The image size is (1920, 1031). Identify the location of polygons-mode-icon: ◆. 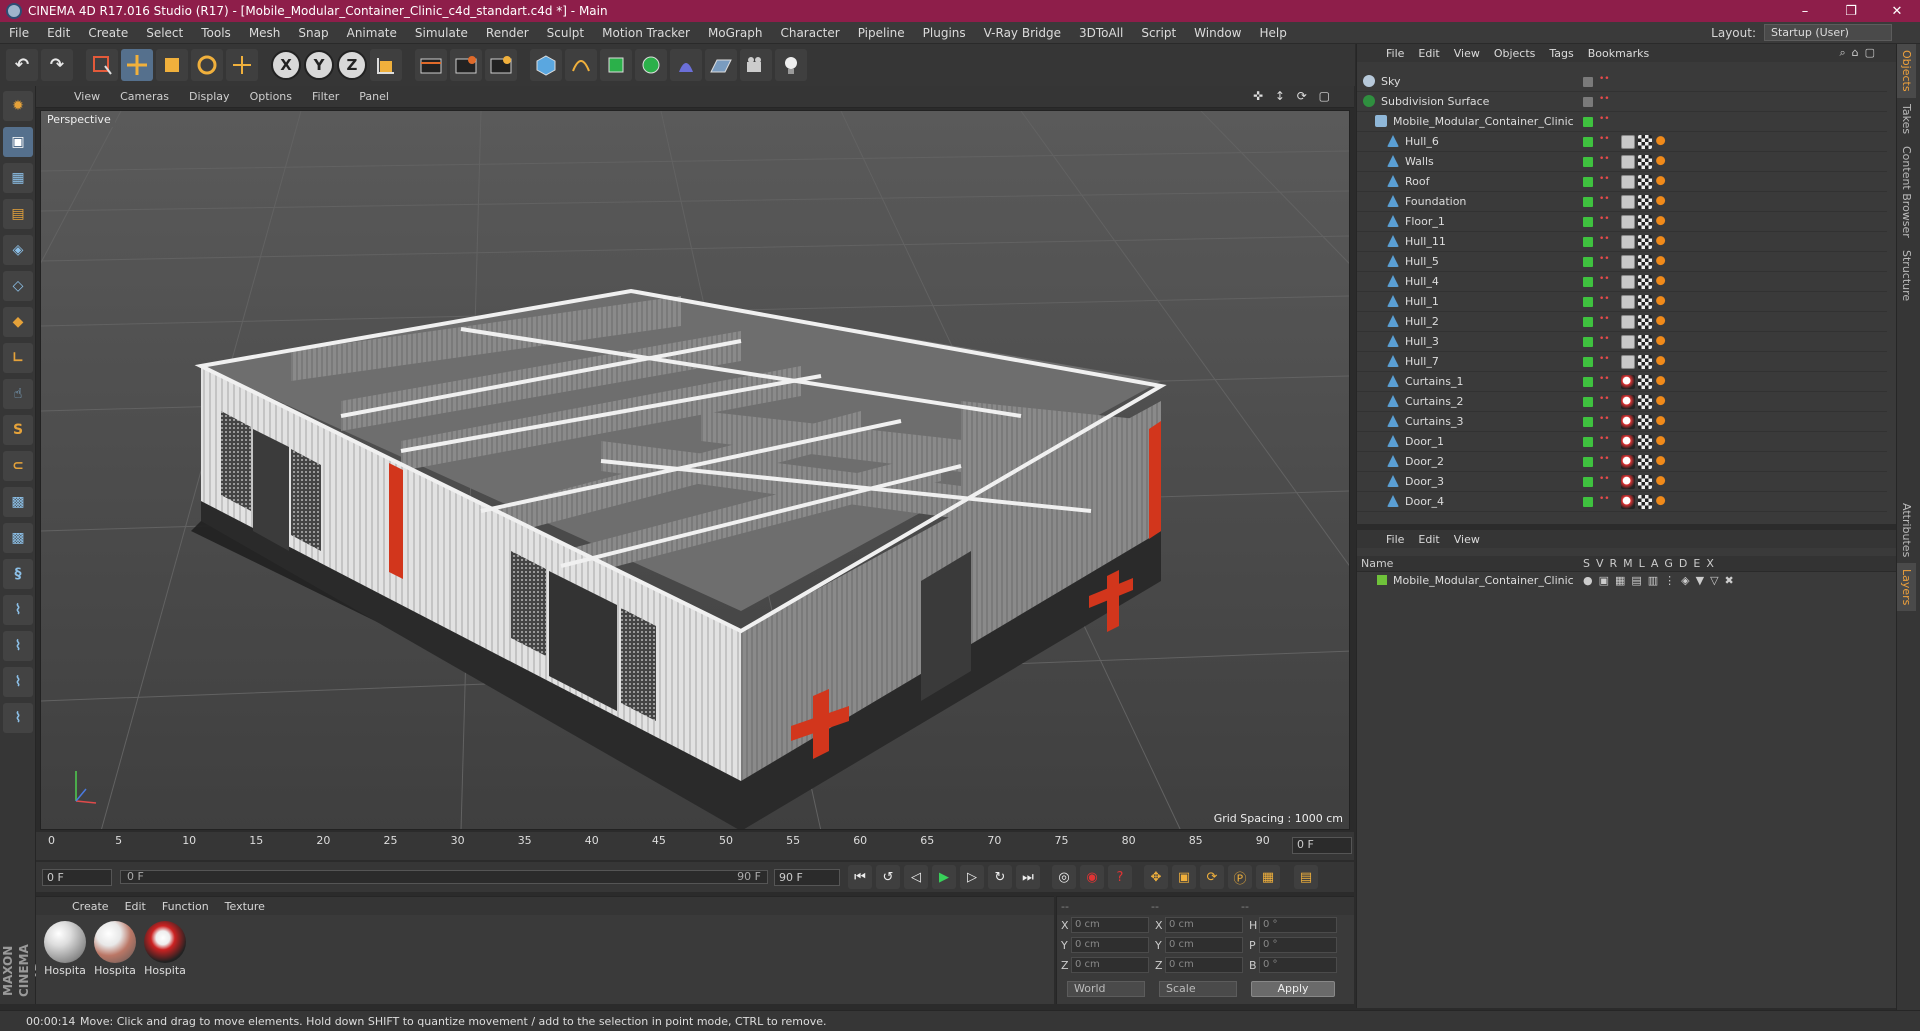
(18, 322).